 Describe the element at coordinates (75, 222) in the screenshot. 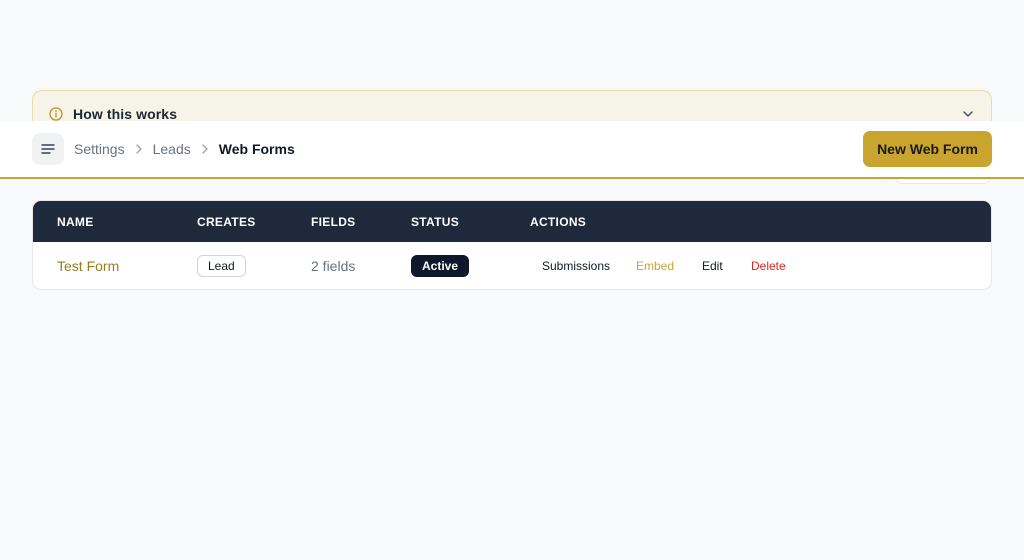

I see `column-header-name: NAME` at that location.